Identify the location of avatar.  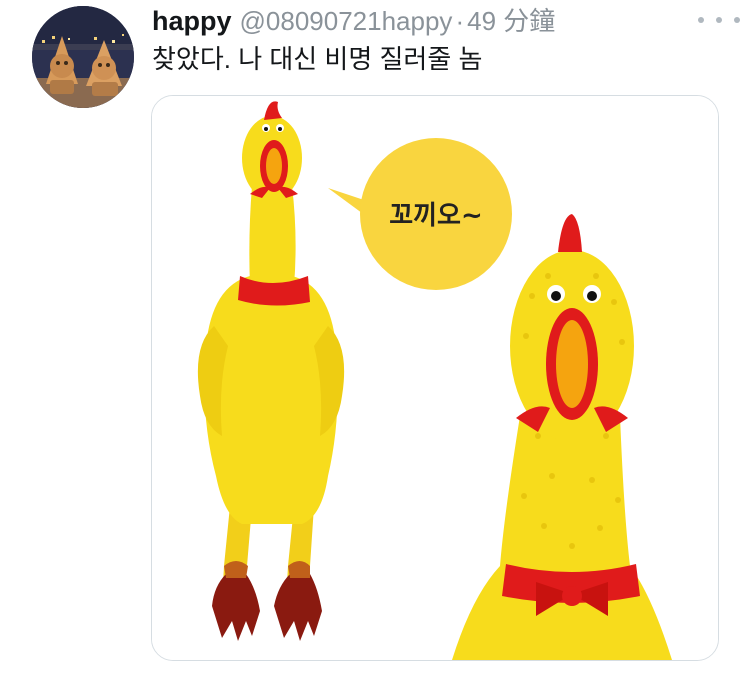
(83, 57).